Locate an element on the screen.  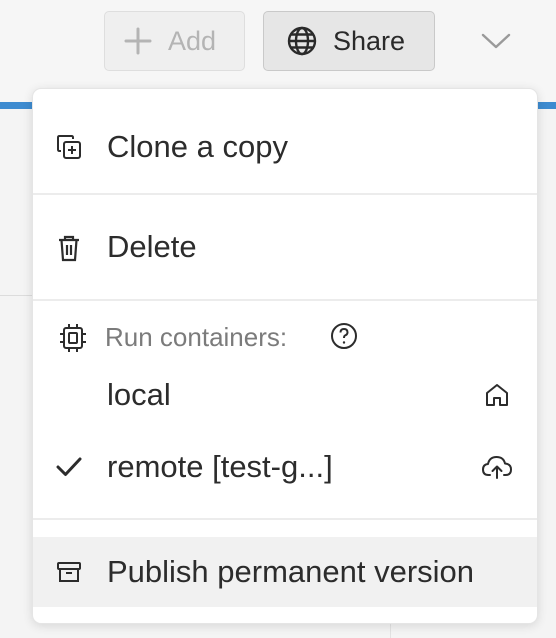
run-containers-header: Run containers: is located at coordinates (285, 338).